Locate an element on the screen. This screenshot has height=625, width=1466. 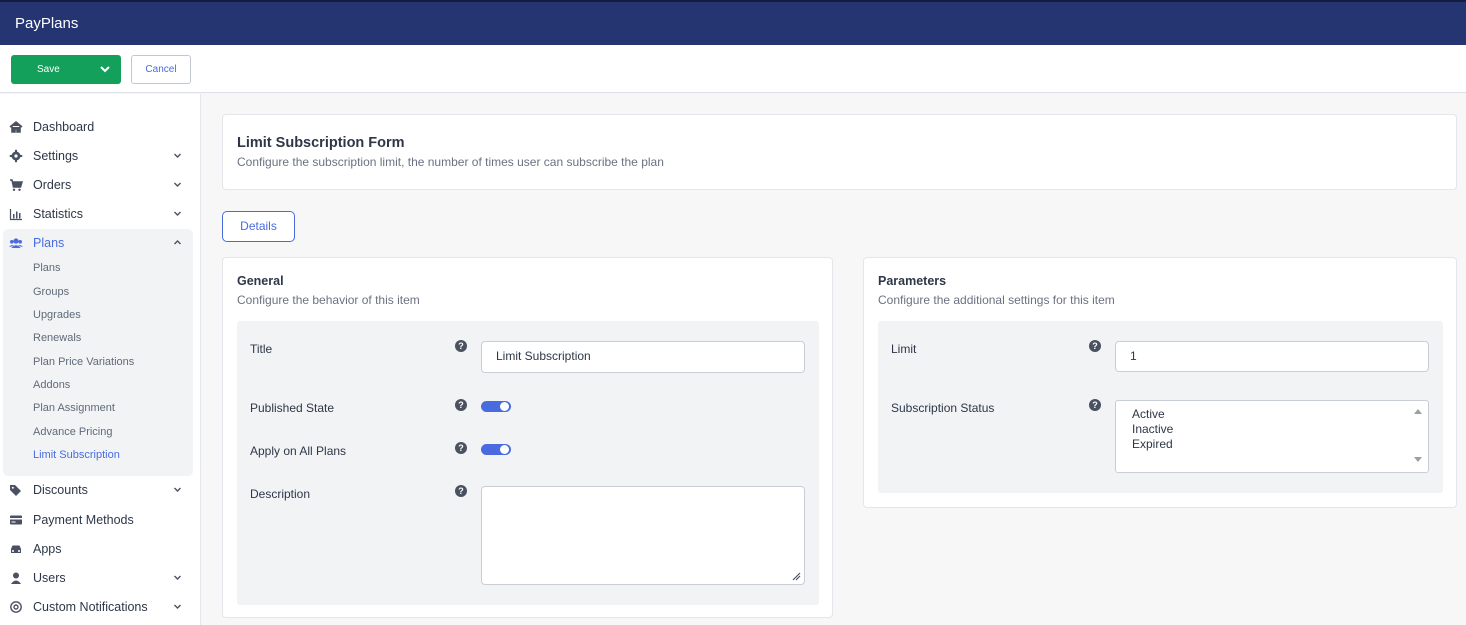
limit-input: 1 is located at coordinates (1272, 356).